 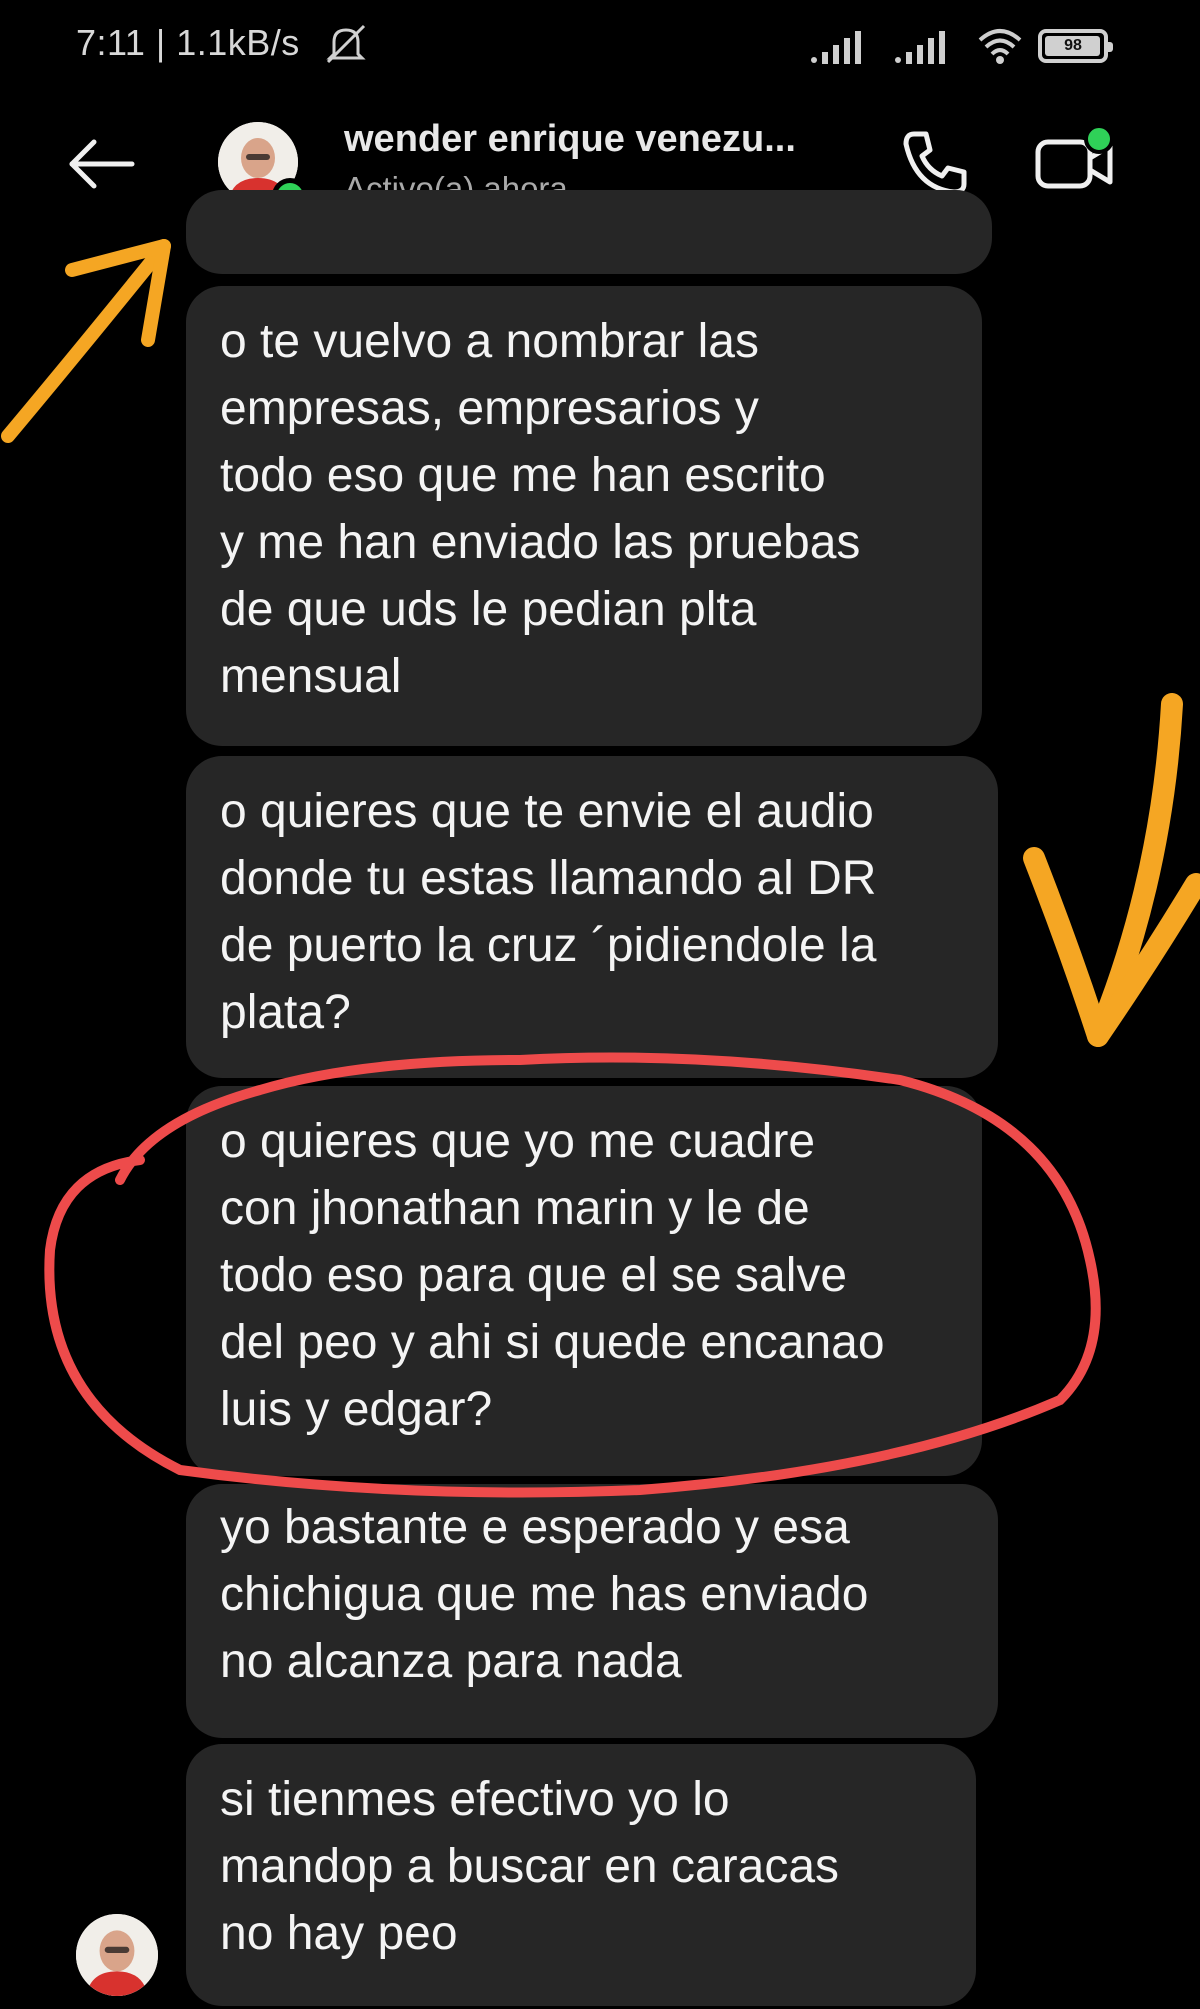 I want to click on bell-off-icon, so click(x=346, y=44).